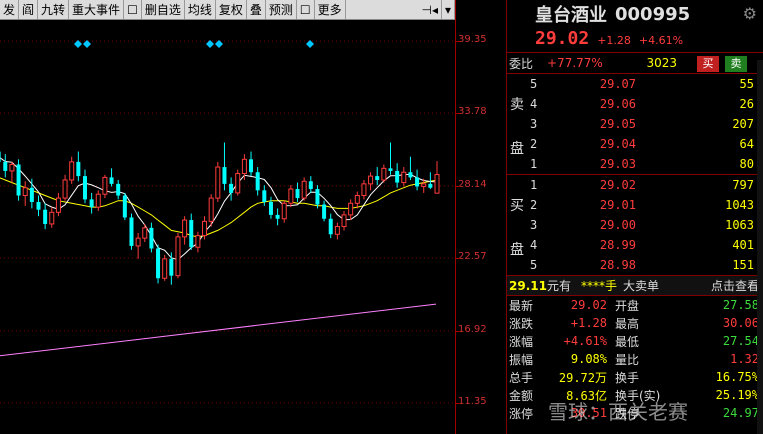 The height and width of the screenshot is (434, 763). What do you see at coordinates (737, 377) in the screenshot?
I see `stat-value-2: 16.75%` at bounding box center [737, 377].